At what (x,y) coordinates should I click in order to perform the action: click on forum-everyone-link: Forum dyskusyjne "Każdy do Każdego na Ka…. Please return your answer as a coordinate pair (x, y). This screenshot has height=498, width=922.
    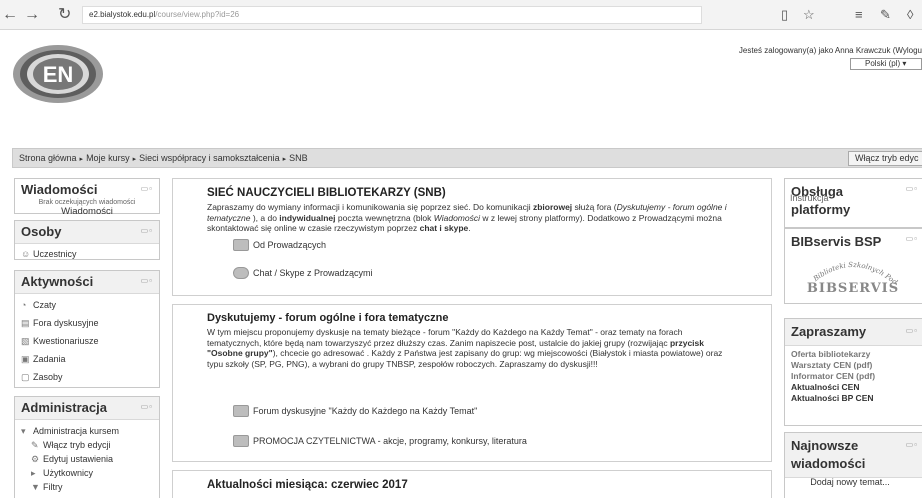
    Looking at the image, I should click on (355, 411).